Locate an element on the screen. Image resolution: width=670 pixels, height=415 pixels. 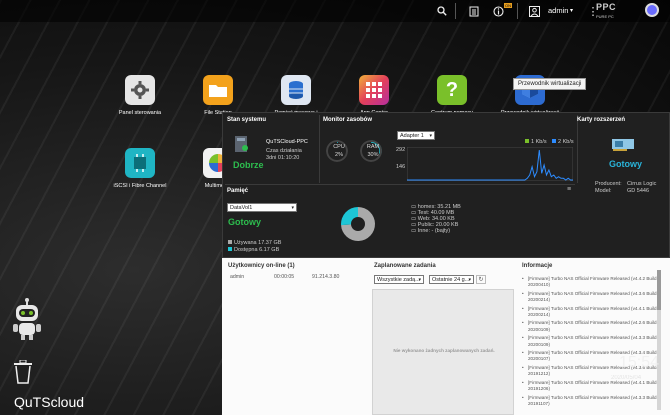
assistant-robot-icon is located at coordinates (27, 319).